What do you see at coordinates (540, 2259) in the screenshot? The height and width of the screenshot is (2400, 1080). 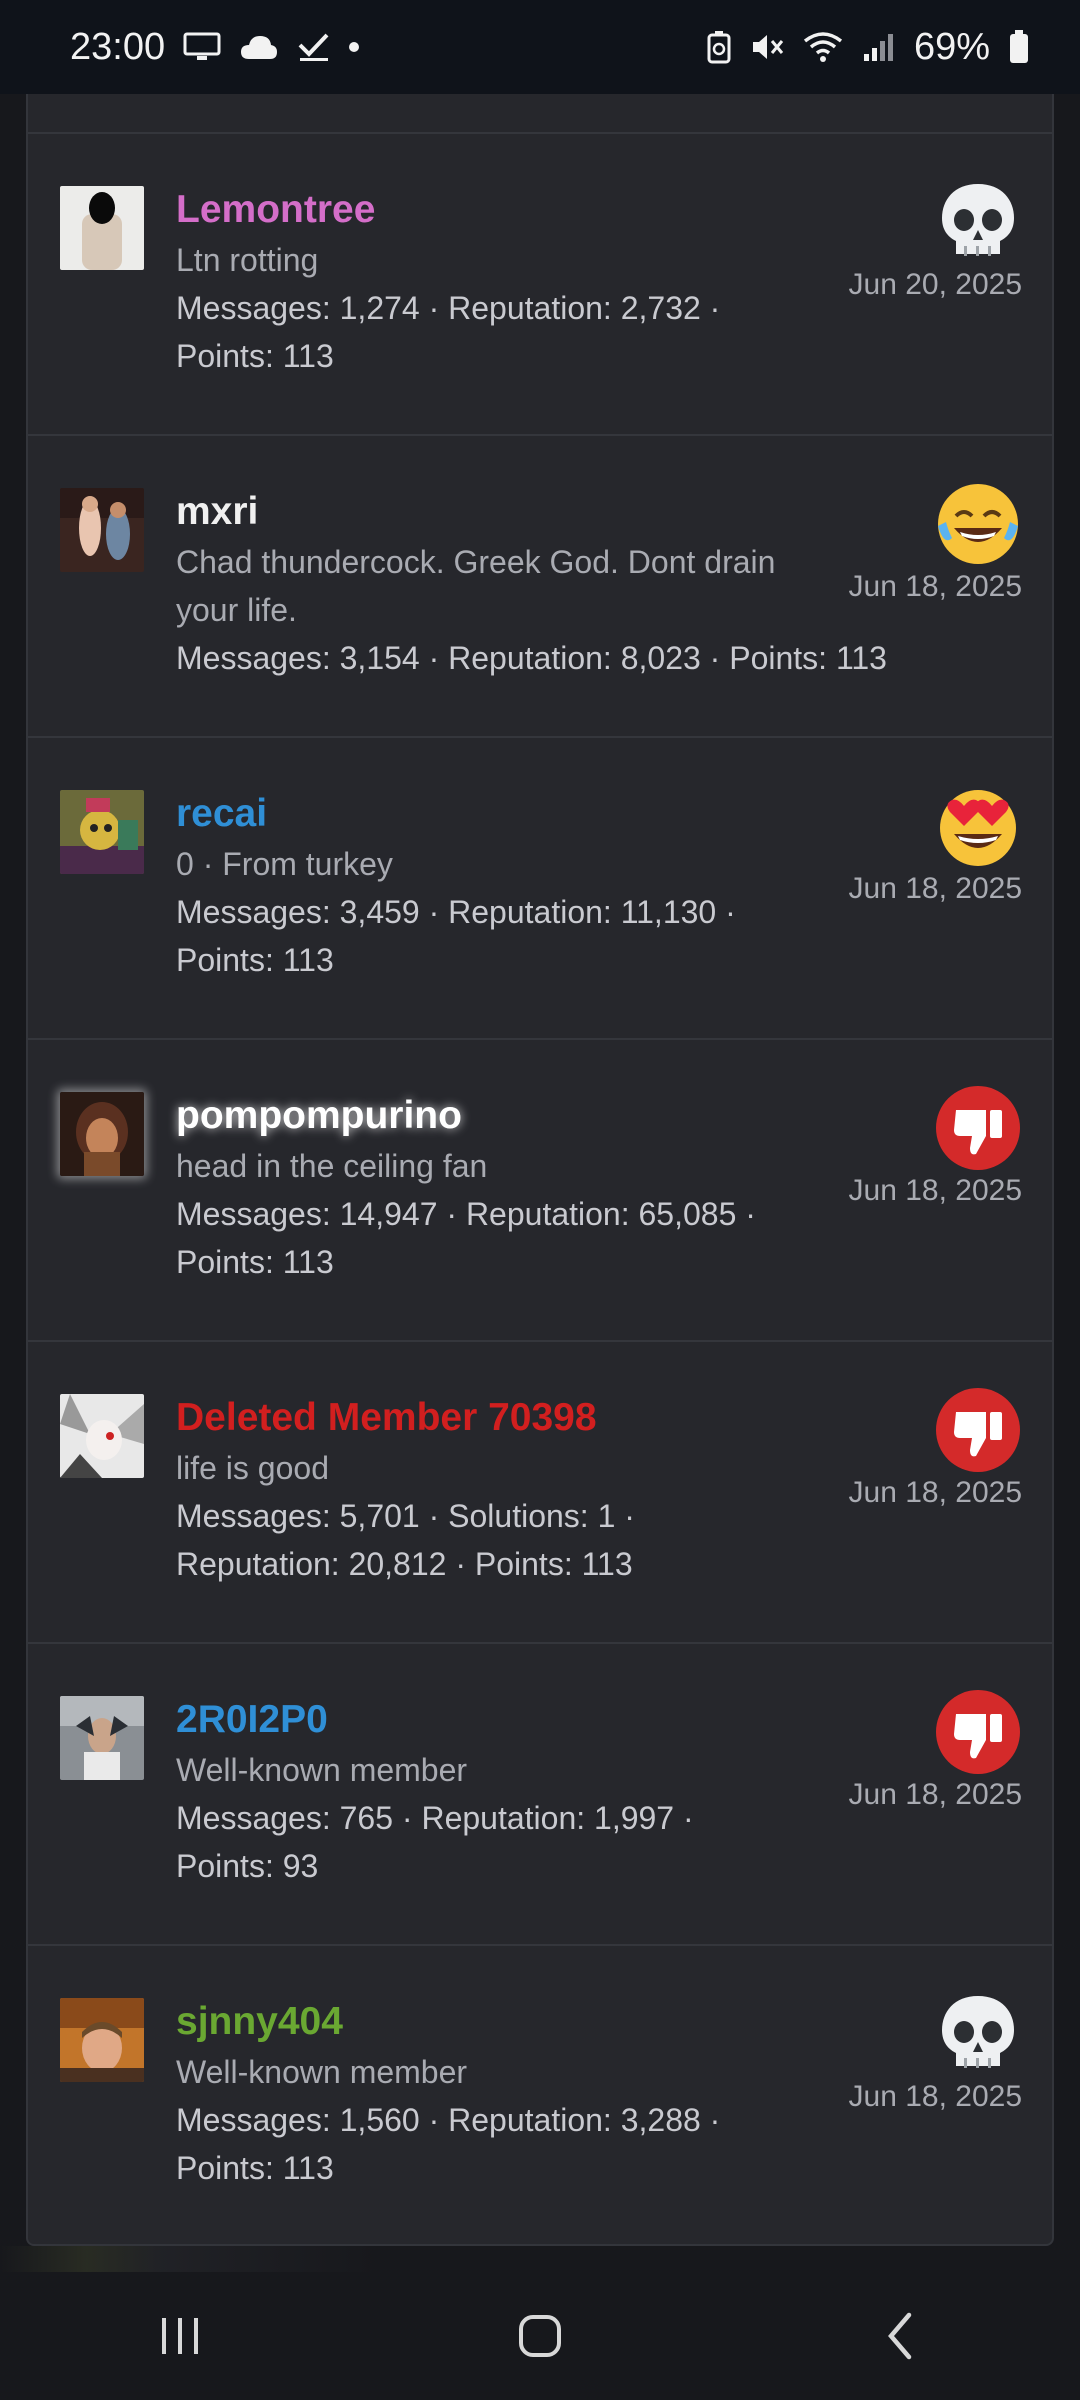 I see `content-edge` at bounding box center [540, 2259].